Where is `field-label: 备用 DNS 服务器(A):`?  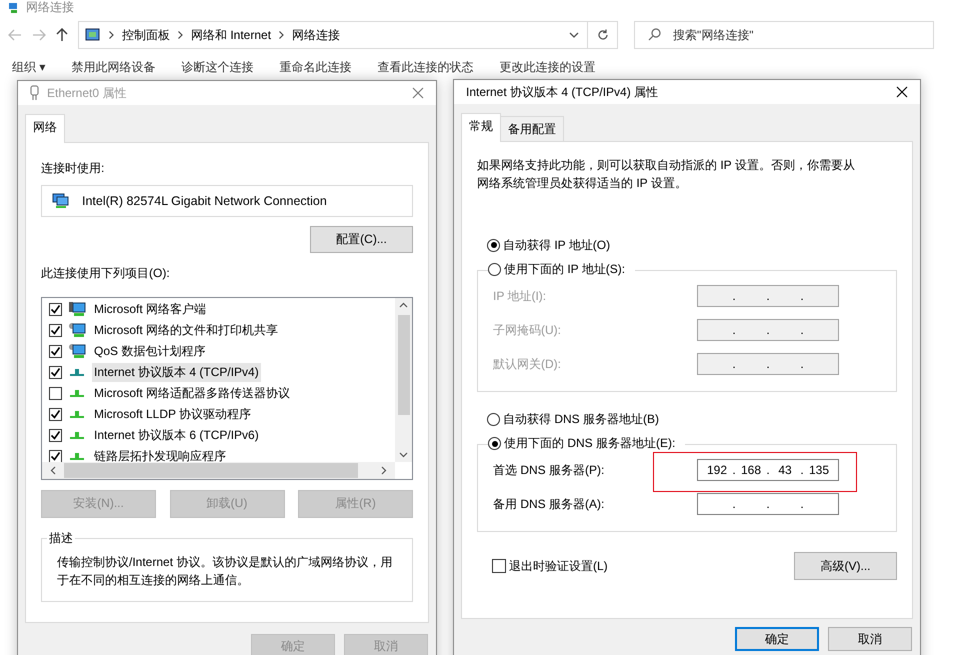 field-label: 备用 DNS 服务器(A): is located at coordinates (549, 504).